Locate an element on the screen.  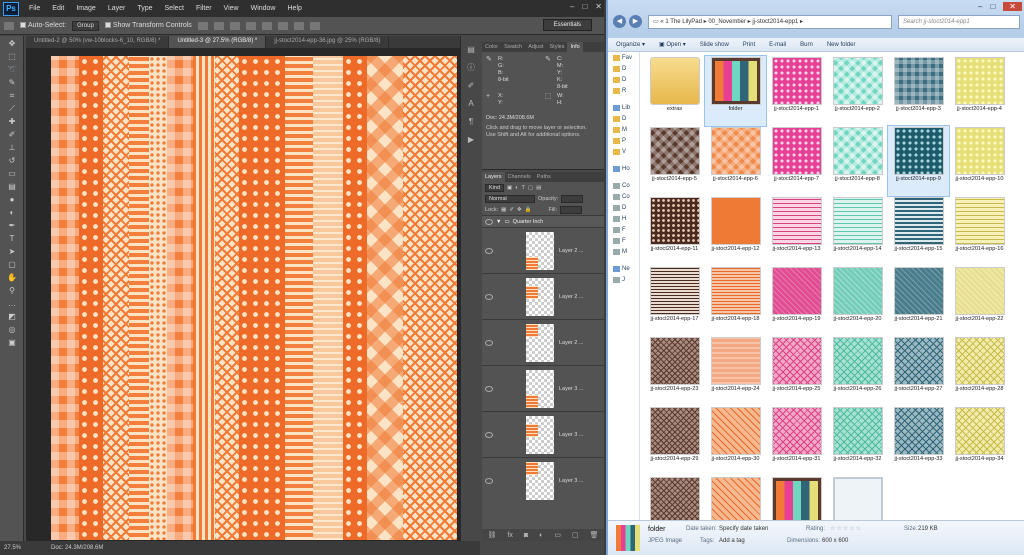
filter-type-icon: T is located at coordinates (523, 188).